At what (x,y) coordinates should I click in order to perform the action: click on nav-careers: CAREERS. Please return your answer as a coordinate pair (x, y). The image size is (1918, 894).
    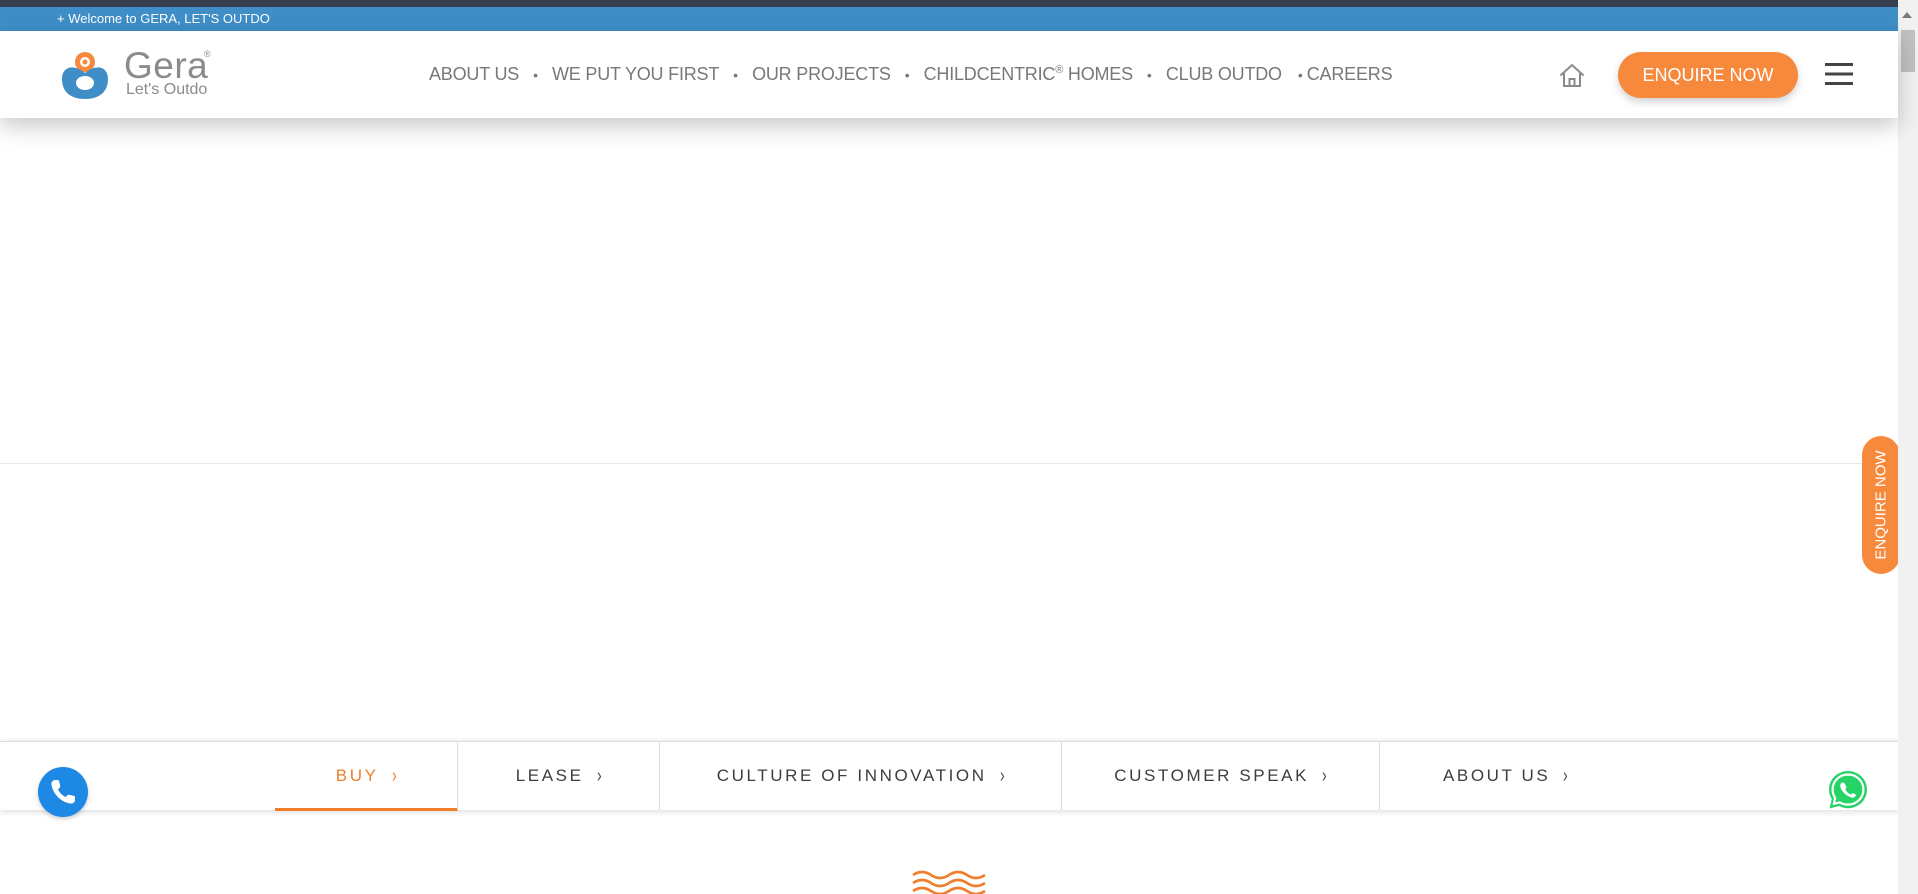
    Looking at the image, I should click on (1350, 74).